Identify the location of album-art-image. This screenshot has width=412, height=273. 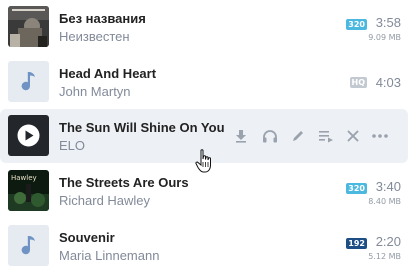
(28, 26).